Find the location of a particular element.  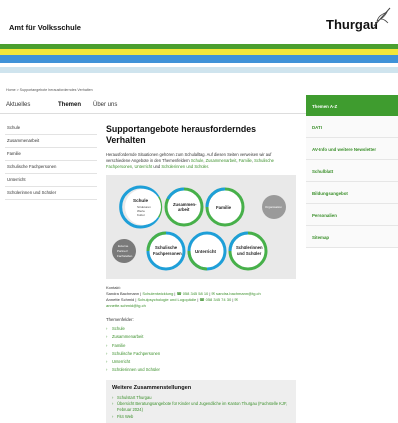

diagram-label-familie: Familie is located at coordinates (224, 207).